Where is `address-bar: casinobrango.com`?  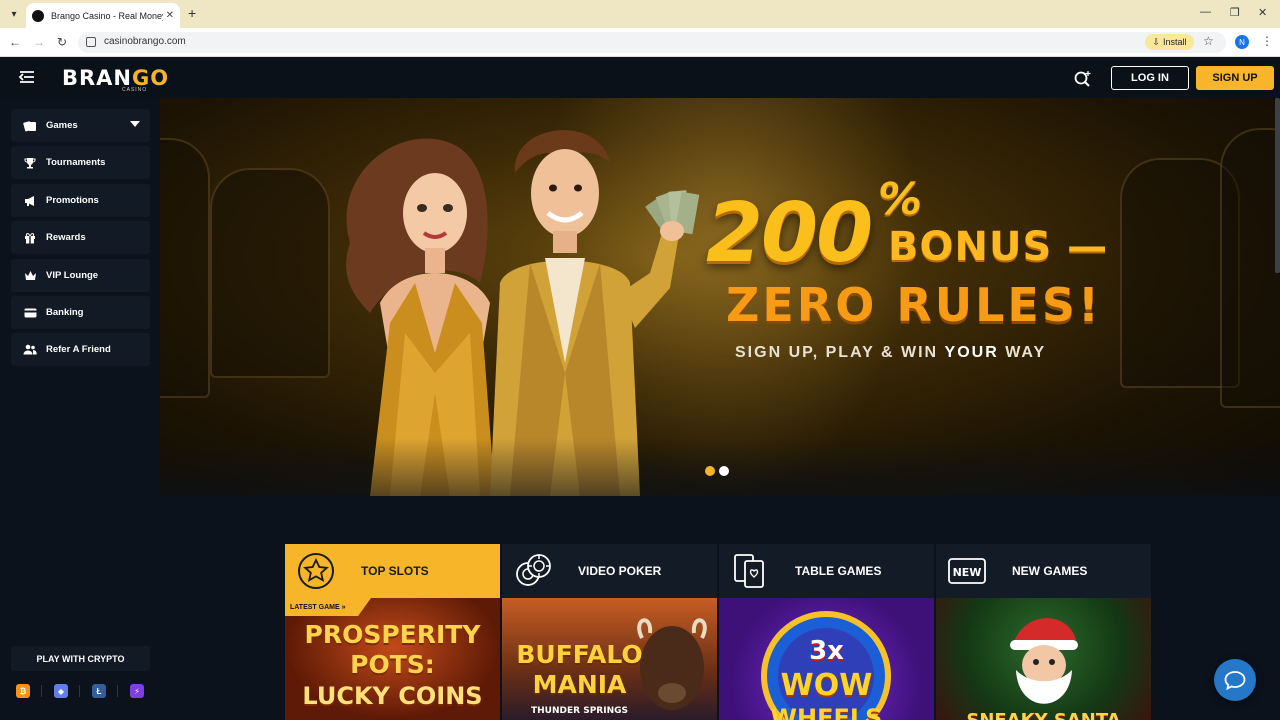 address-bar: casinobrango.com is located at coordinates (652, 42).